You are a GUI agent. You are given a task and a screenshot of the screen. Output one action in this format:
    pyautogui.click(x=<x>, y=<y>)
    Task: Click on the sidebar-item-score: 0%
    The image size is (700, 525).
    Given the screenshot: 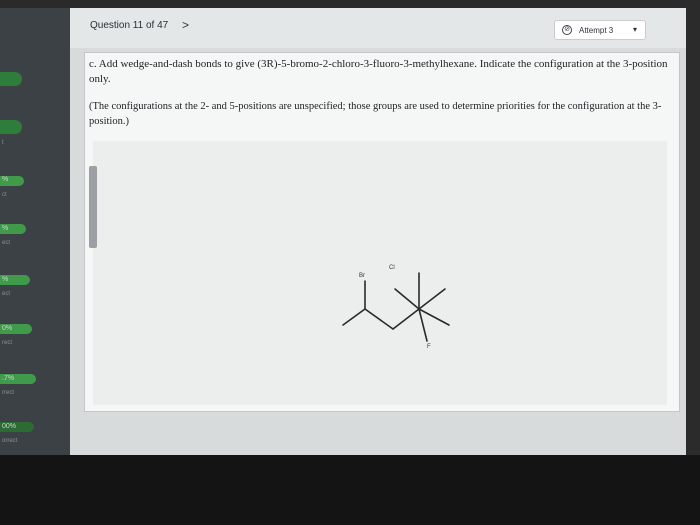 What is the action you would take?
    pyautogui.click(x=7, y=328)
    